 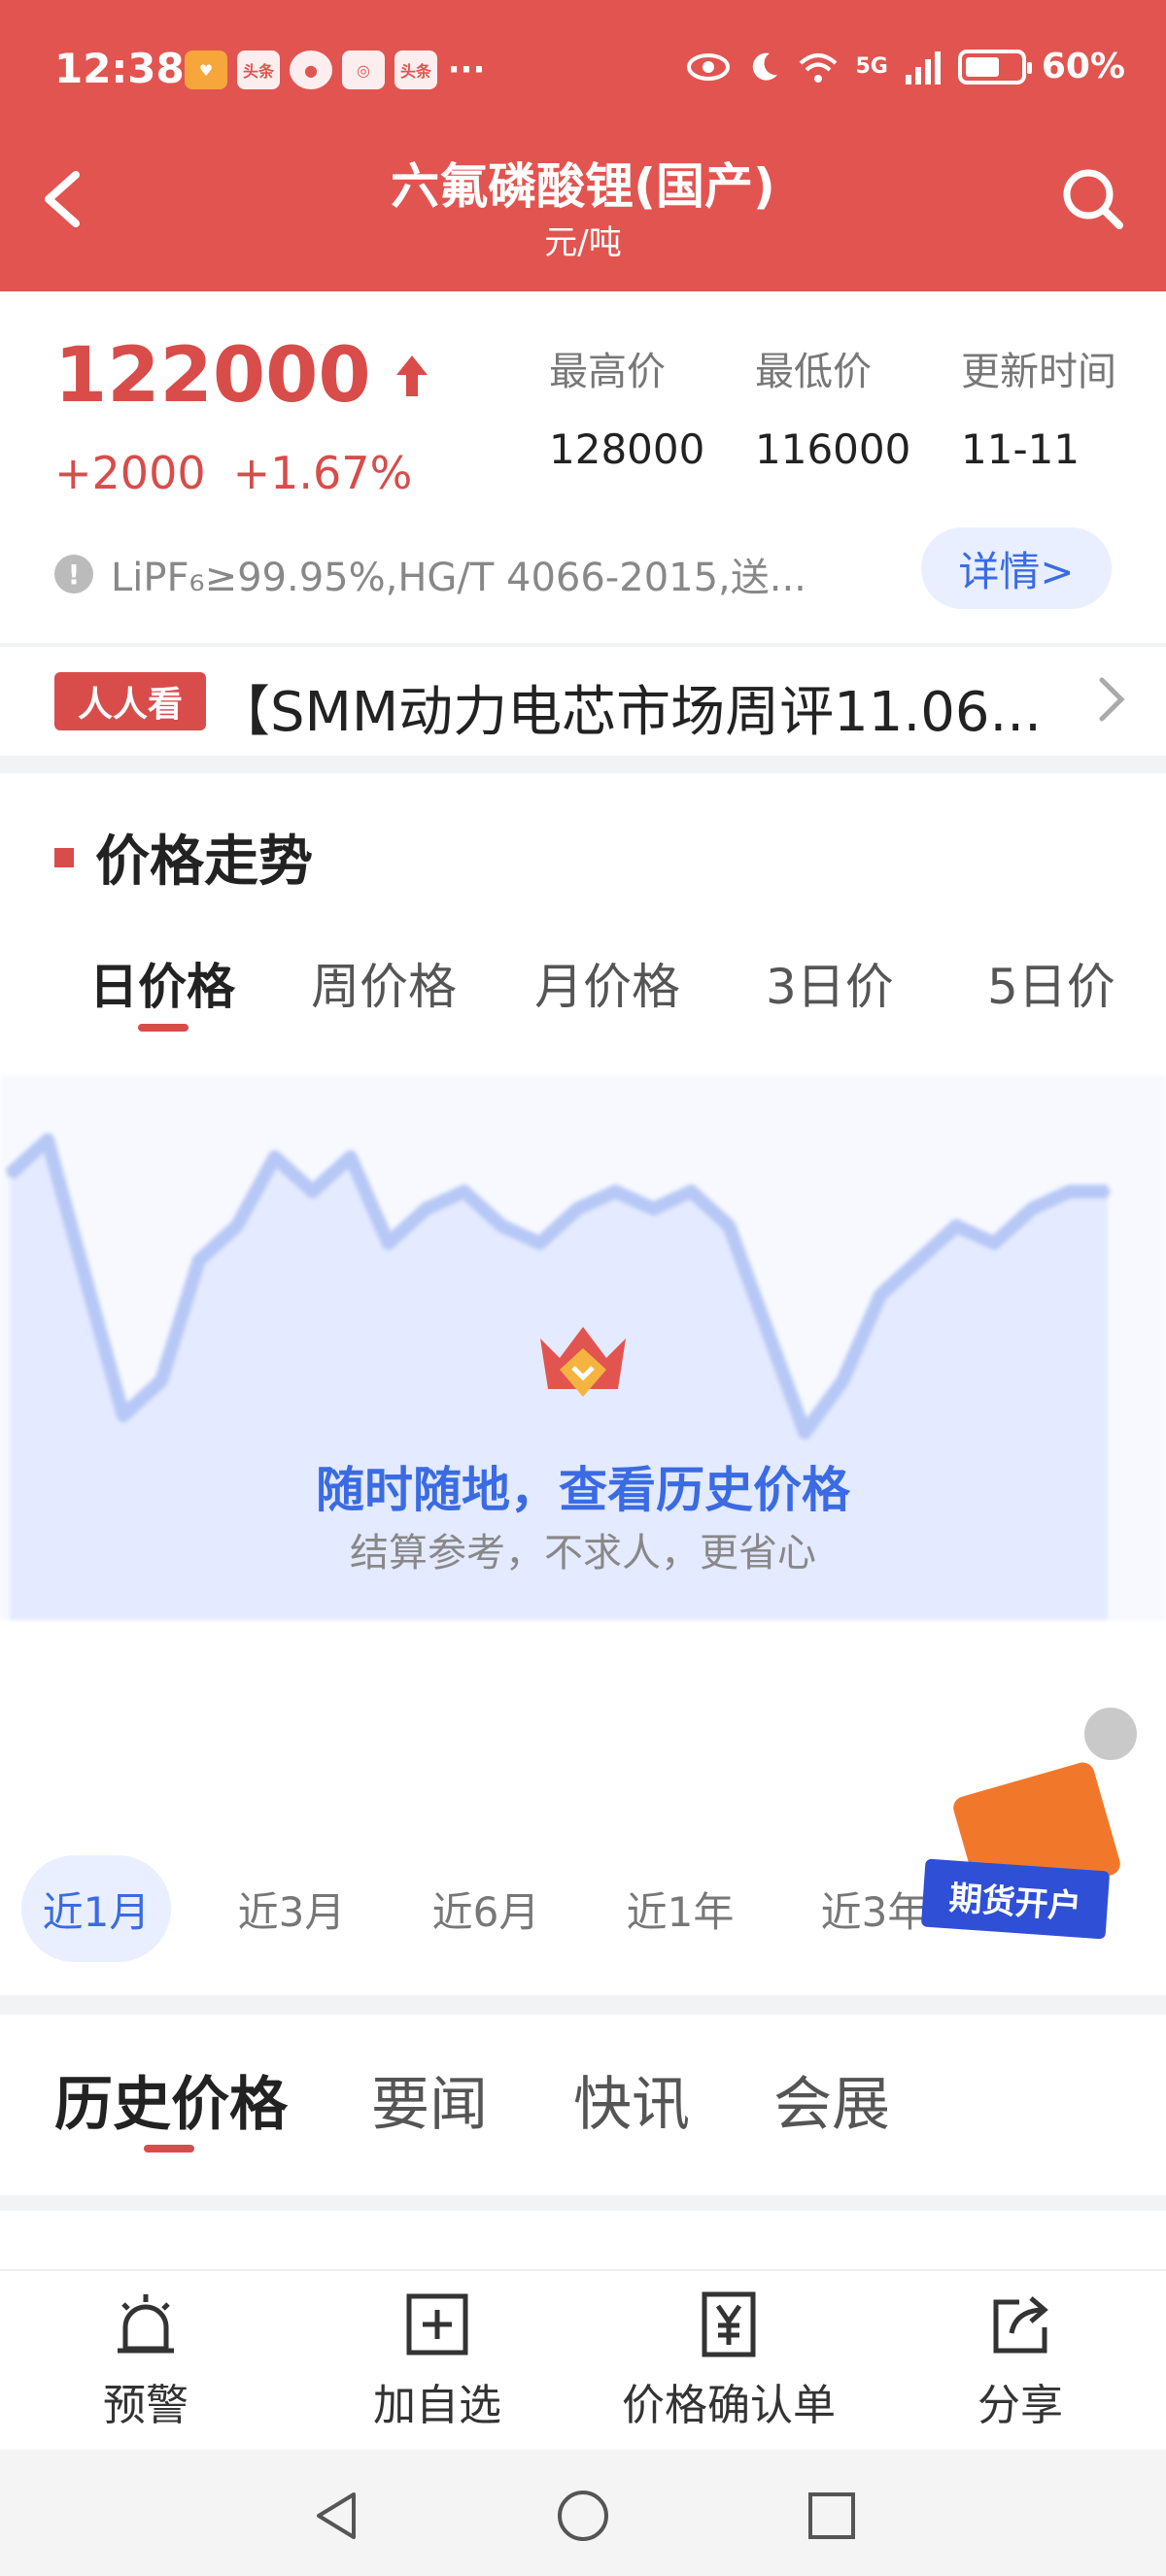 What do you see at coordinates (652, 406) in the screenshot?
I see `stat-high: 最高价 128000` at bounding box center [652, 406].